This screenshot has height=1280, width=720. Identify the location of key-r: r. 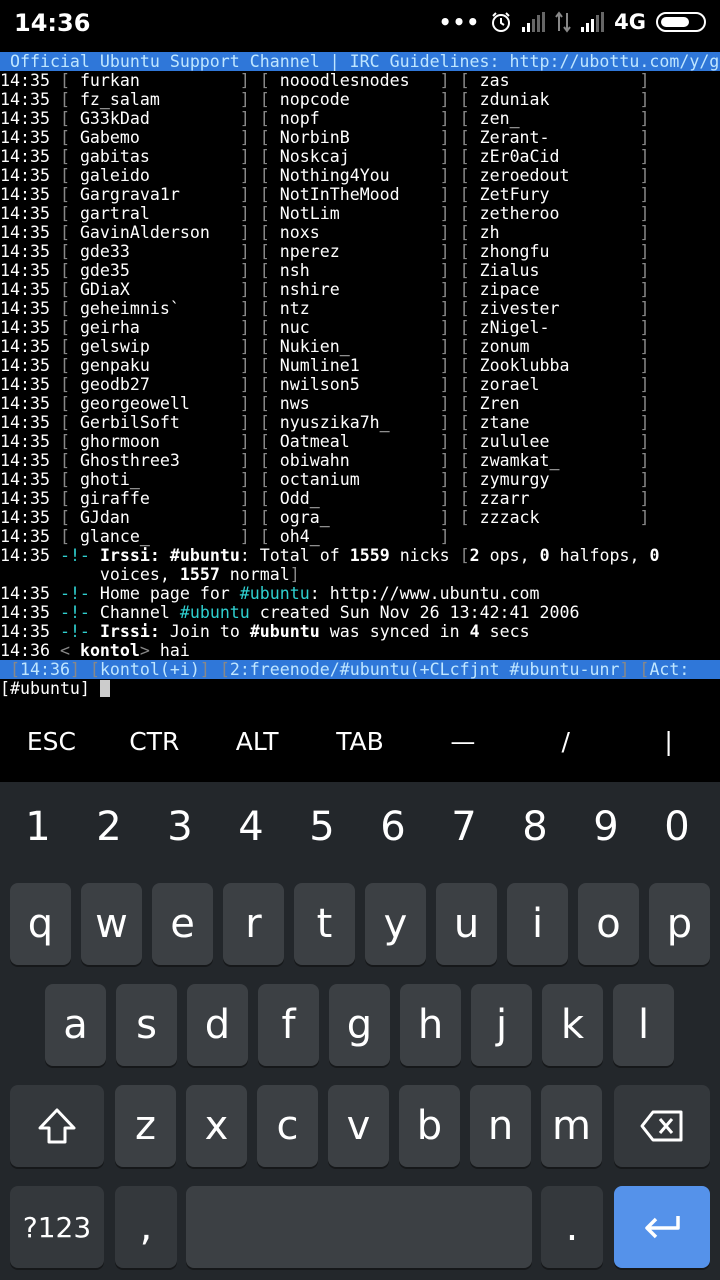
(253, 924).